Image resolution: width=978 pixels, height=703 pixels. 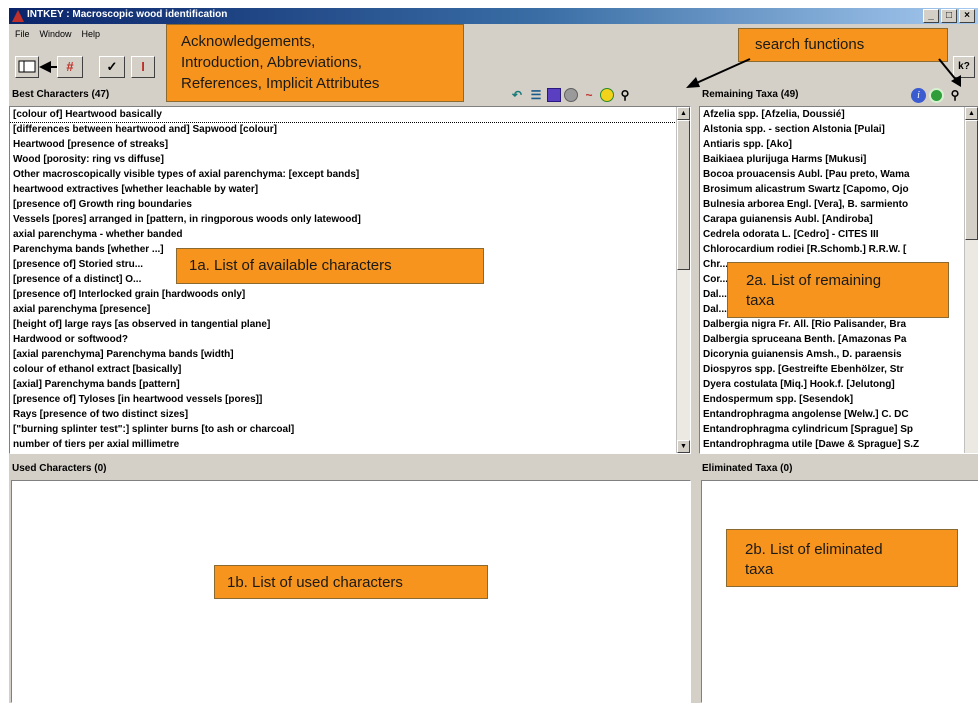 What do you see at coordinates (760, 300) in the screenshot?
I see `callout-remaining-line-2: taxa` at bounding box center [760, 300].